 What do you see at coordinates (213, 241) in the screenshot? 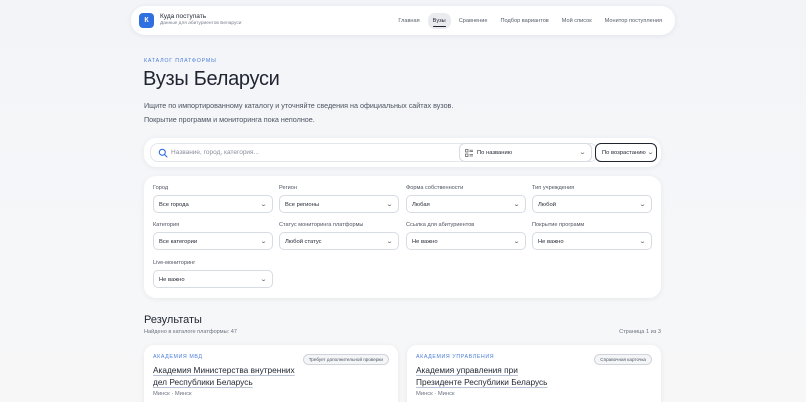
I see `filter-category-select: Все категории ⌄` at bounding box center [213, 241].